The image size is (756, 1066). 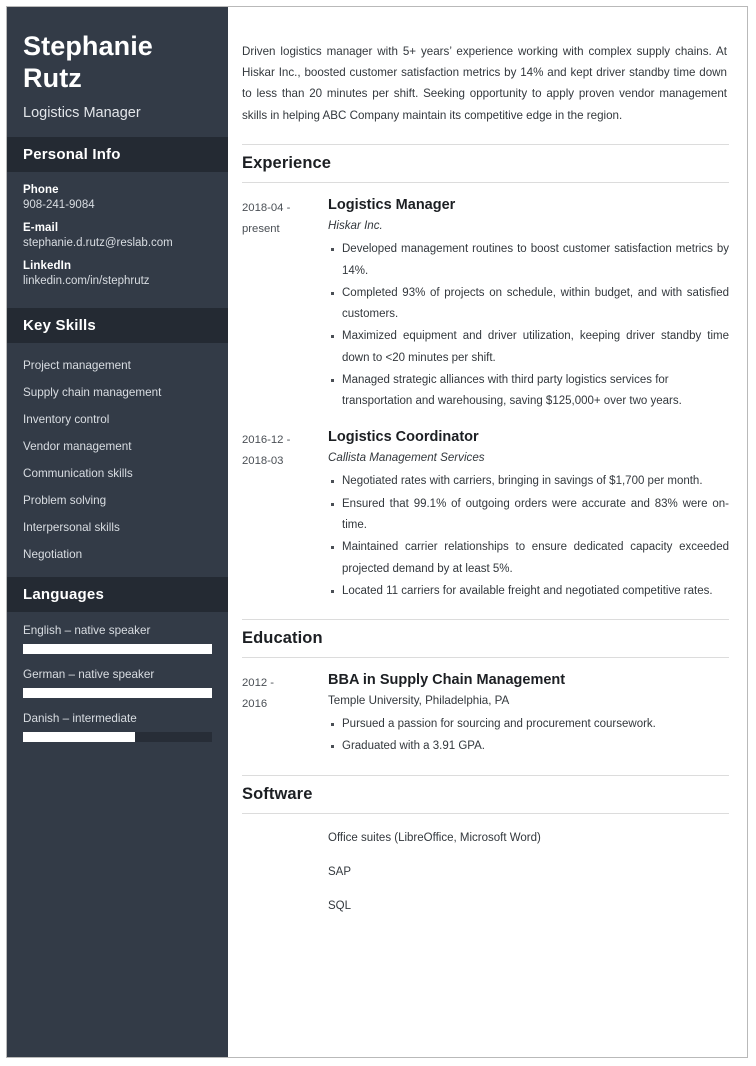 I want to click on candidate-name: Stephanie Rutz, so click(x=88, y=62).